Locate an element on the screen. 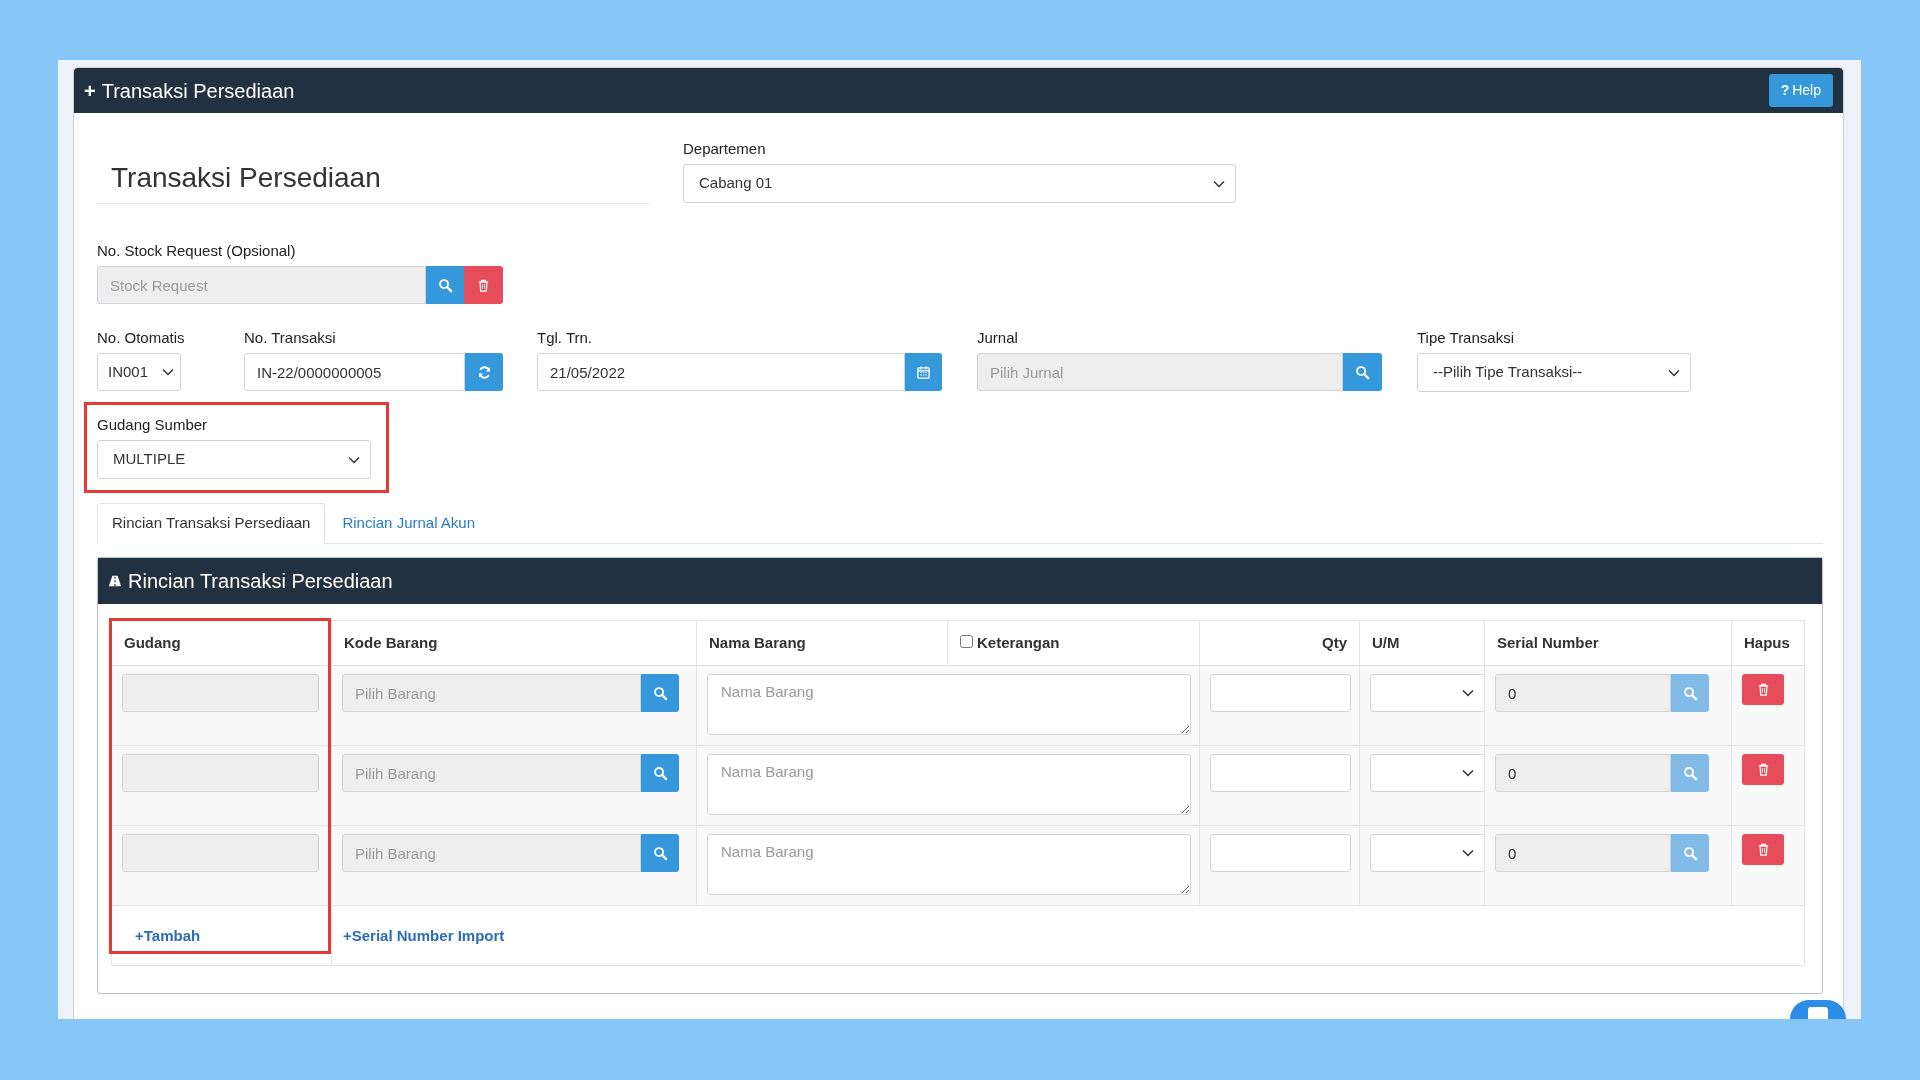  tab: Rincian Jurnal Akun is located at coordinates (408, 523).